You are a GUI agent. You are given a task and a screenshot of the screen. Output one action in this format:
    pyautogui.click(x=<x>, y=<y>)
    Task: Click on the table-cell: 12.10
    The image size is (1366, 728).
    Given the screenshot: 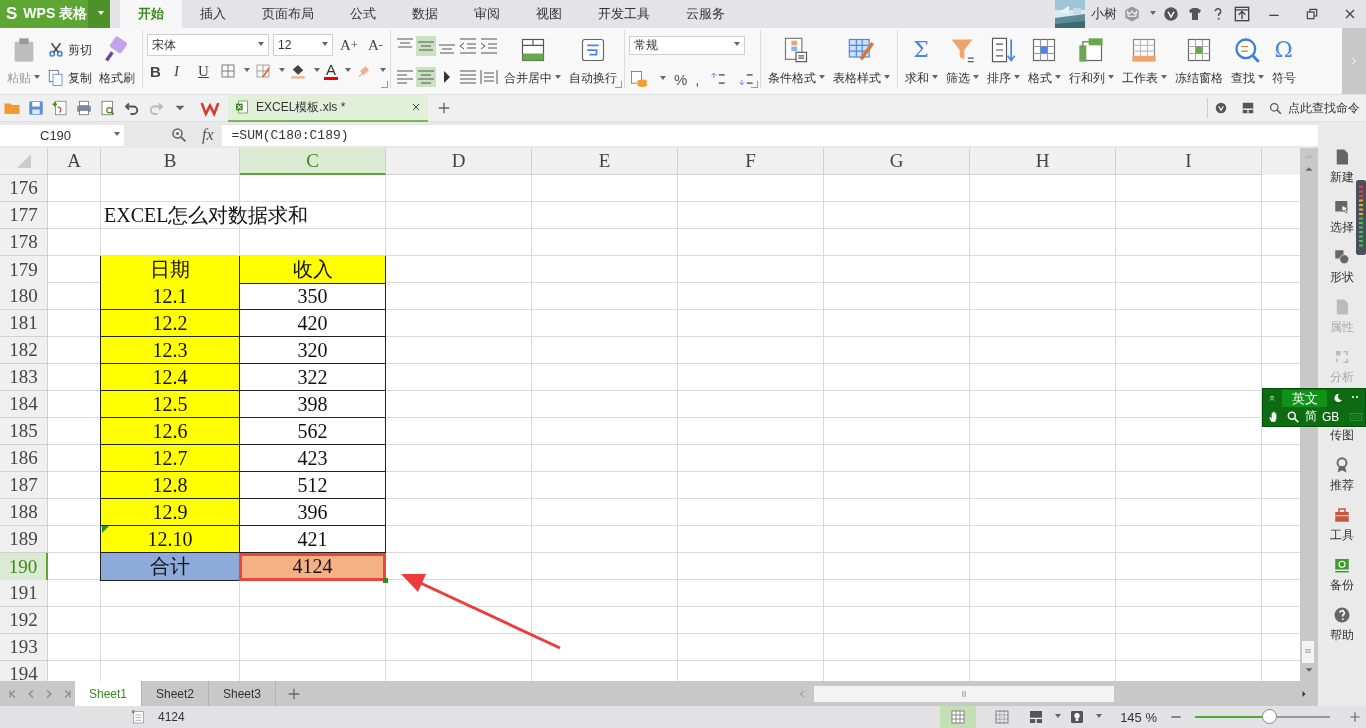 What is the action you would take?
    pyautogui.click(x=170, y=539)
    